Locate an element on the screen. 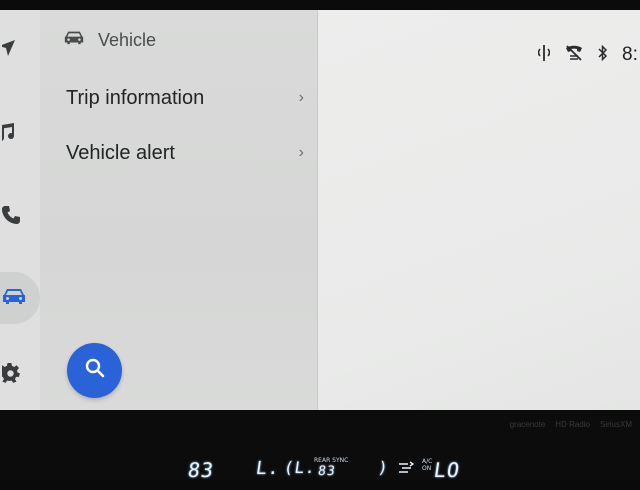 This screenshot has height=490, width=640. menu-item-label: Vehicle alert is located at coordinates (120, 152).